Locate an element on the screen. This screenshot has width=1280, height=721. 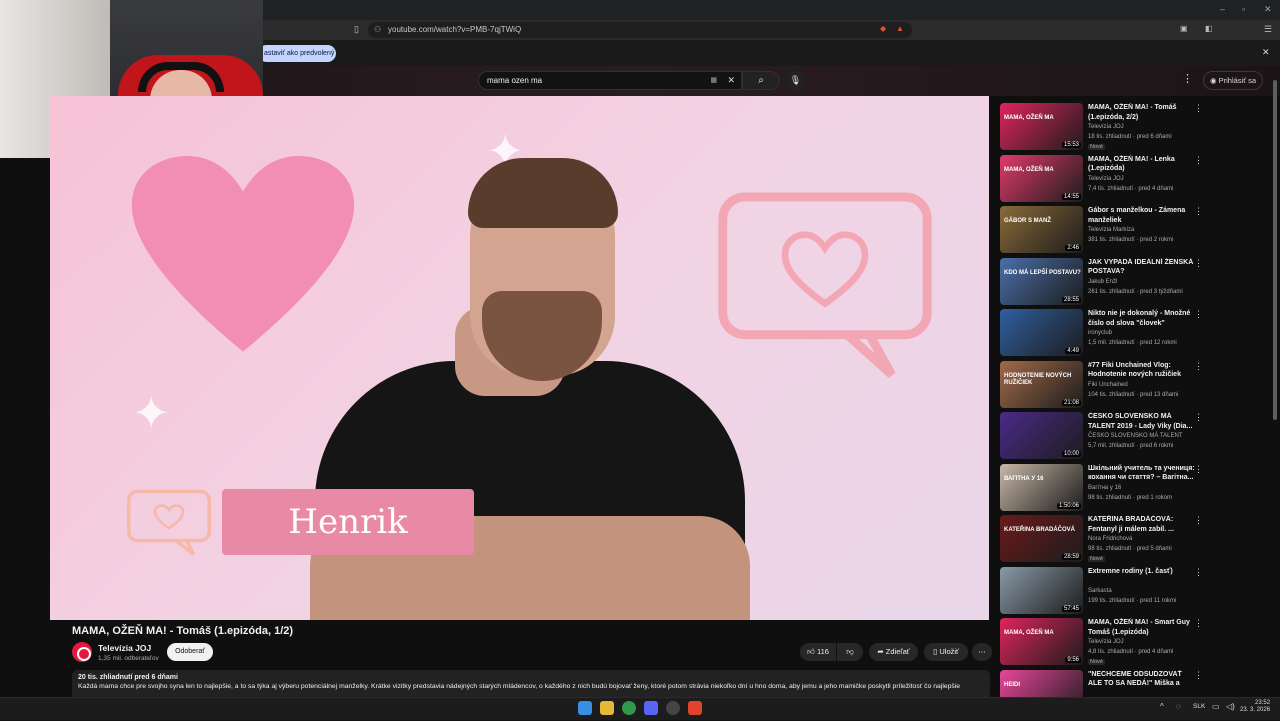
recommendation-channel: Nora Fridrichová is located at coordinates (1110, 539).